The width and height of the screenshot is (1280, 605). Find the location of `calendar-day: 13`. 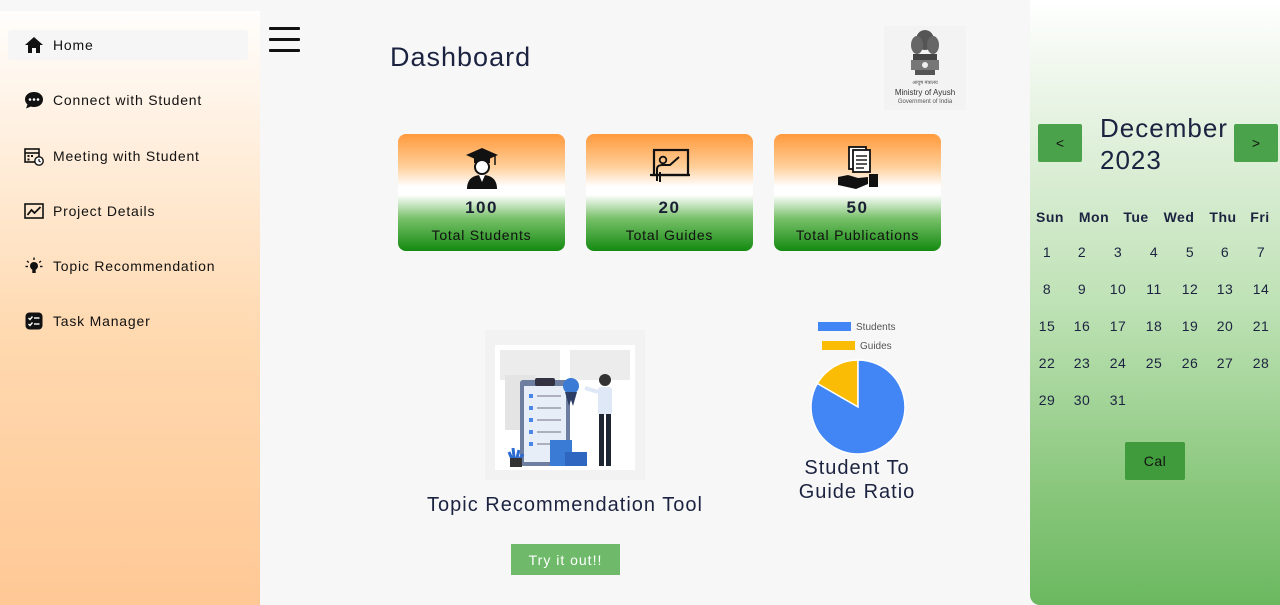

calendar-day: 13 is located at coordinates (1225, 289).